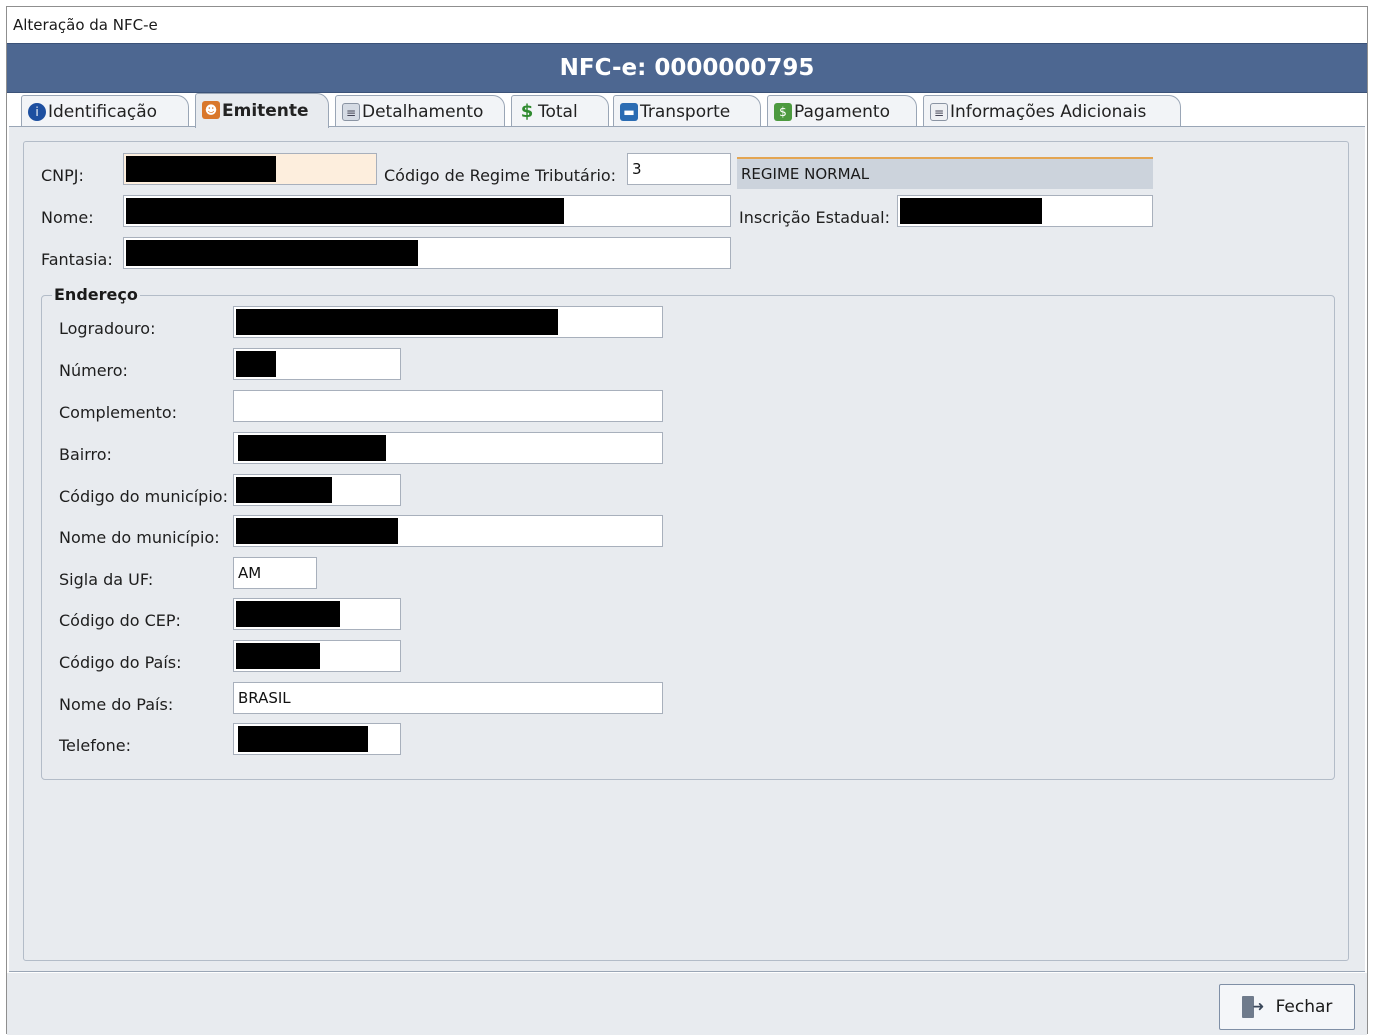 This screenshot has height=1035, width=1373. I want to click on tab-label: Informações Adicionais, so click(1048, 111).